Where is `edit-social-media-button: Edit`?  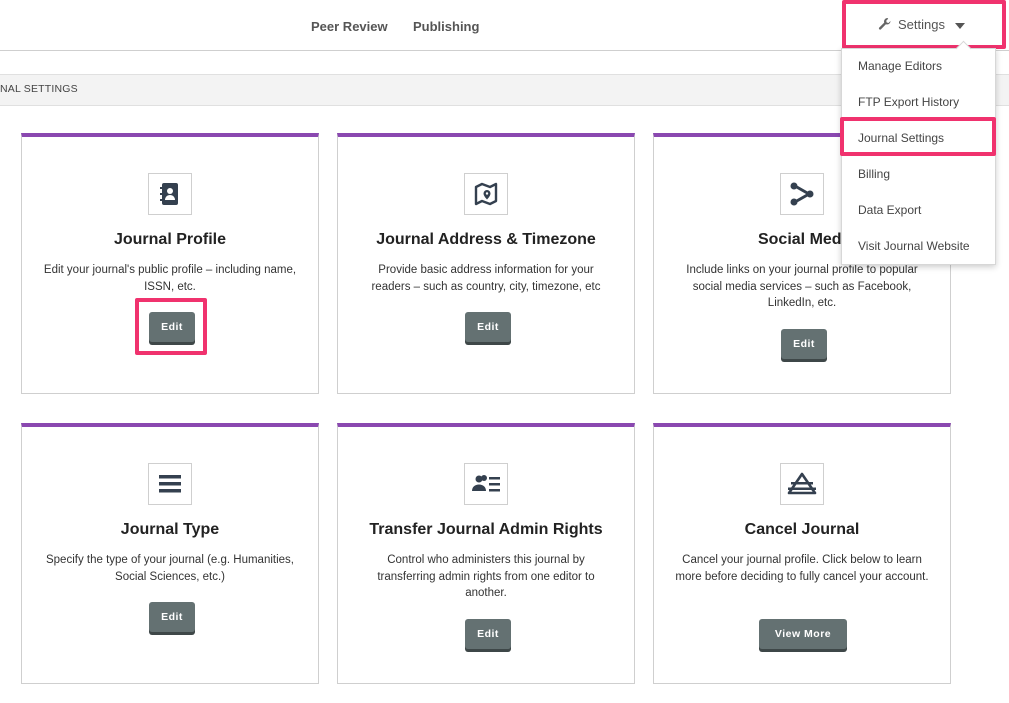
edit-social-media-button: Edit is located at coordinates (804, 344).